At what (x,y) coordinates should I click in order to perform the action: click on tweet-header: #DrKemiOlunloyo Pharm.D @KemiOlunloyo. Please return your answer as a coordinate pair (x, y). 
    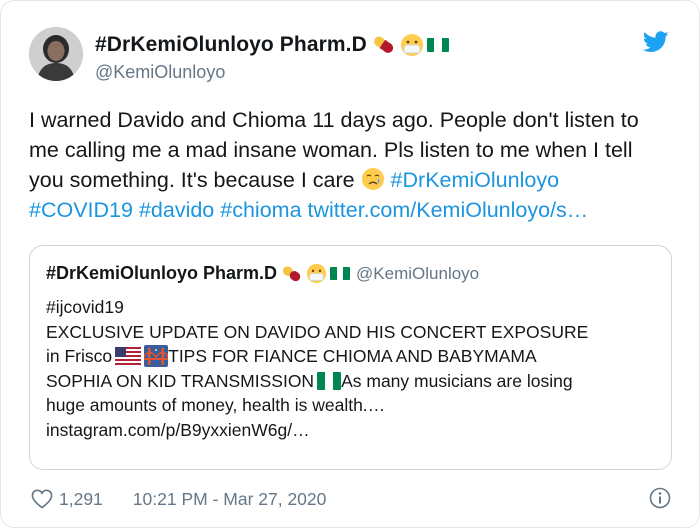
    Looking at the image, I should click on (352, 57).